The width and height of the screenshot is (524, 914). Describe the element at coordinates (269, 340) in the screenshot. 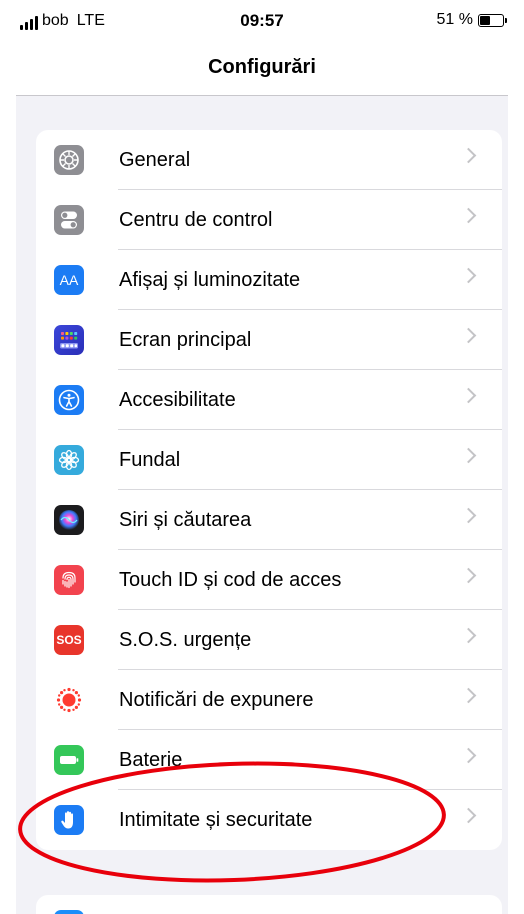

I see `settings-row-home-screen: Ecran principal` at that location.